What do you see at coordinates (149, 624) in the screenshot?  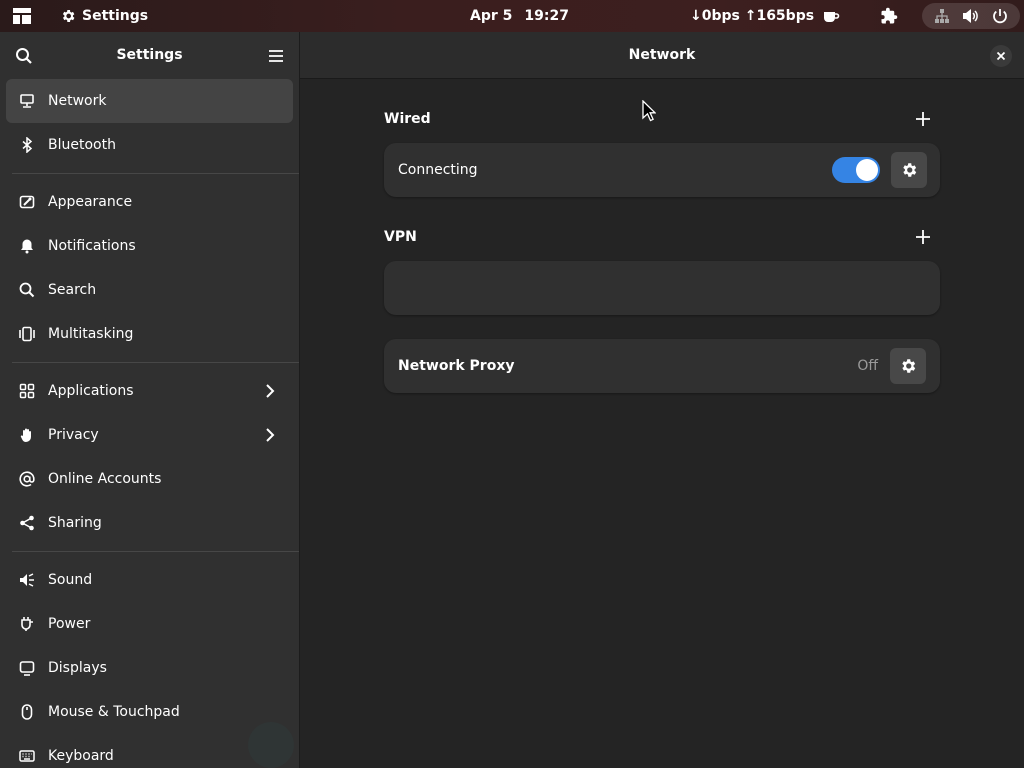 I see `sidebar-item-power: Power` at bounding box center [149, 624].